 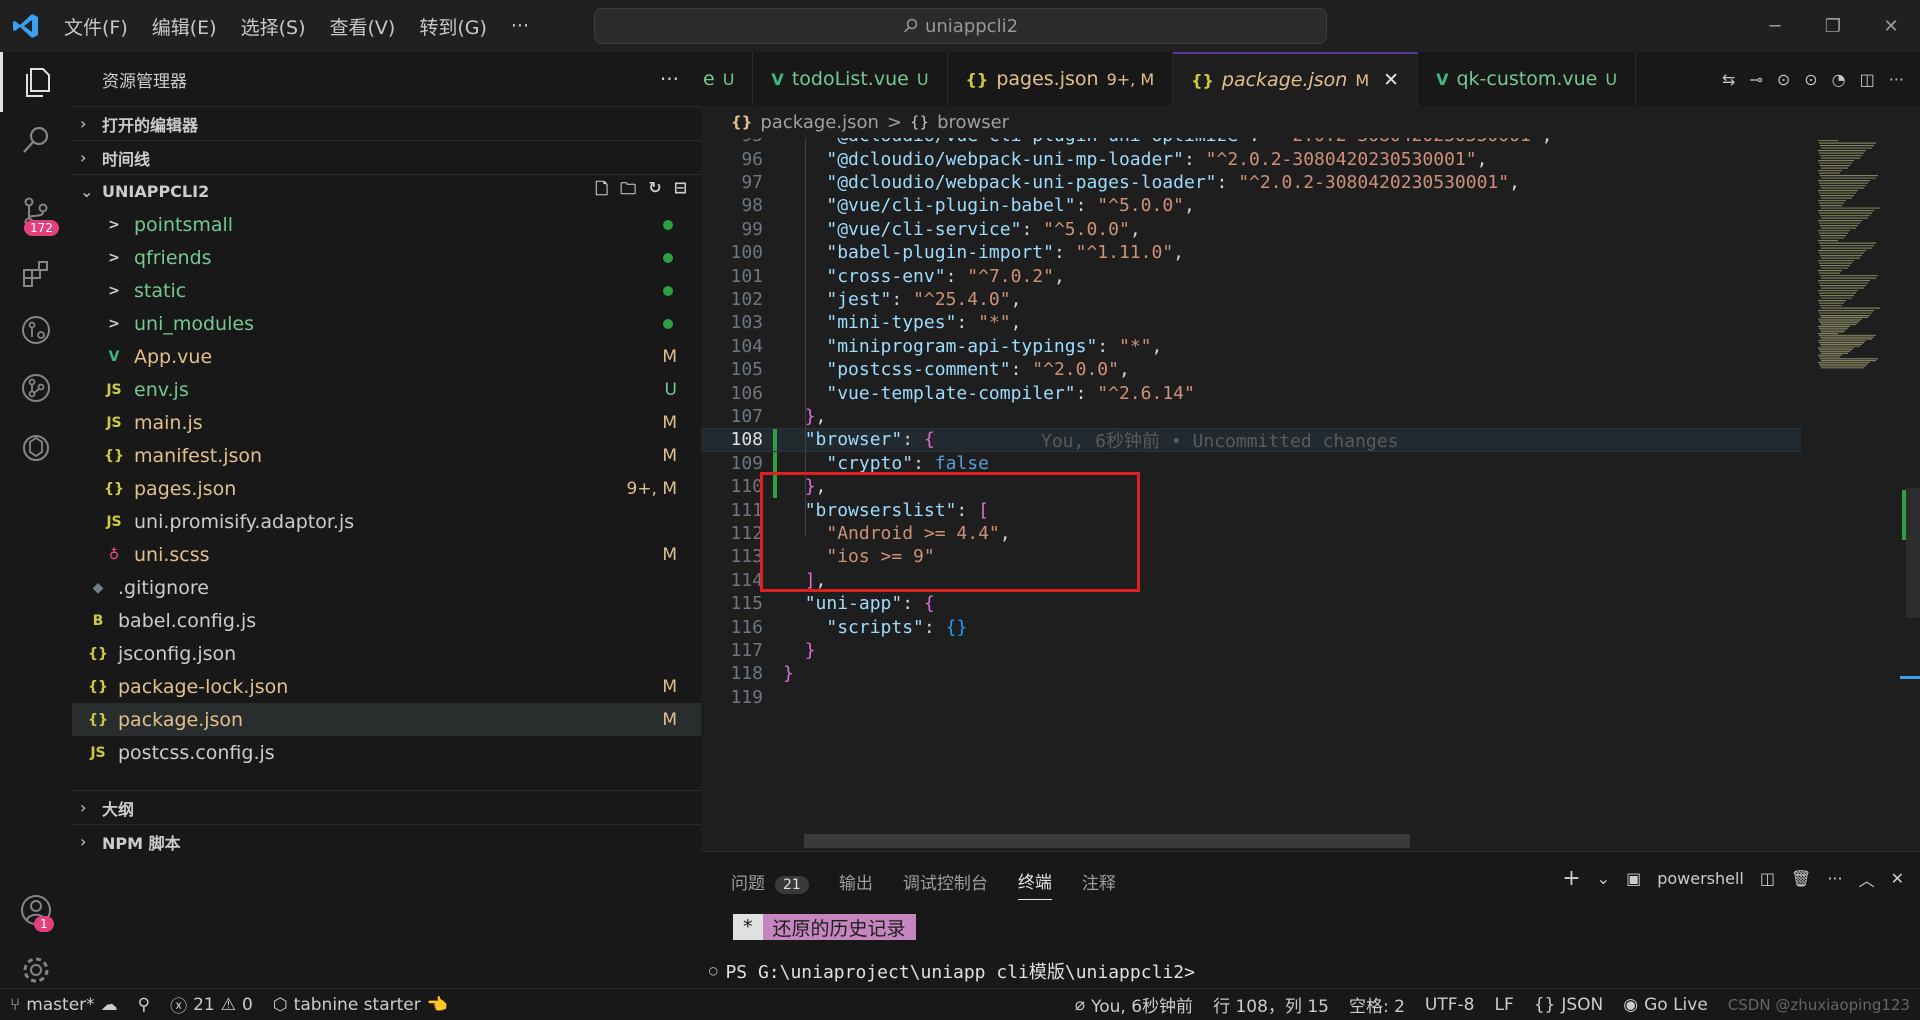 What do you see at coordinates (386, 653) in the screenshot?
I see `file-row: {} jsconfig.json` at bounding box center [386, 653].